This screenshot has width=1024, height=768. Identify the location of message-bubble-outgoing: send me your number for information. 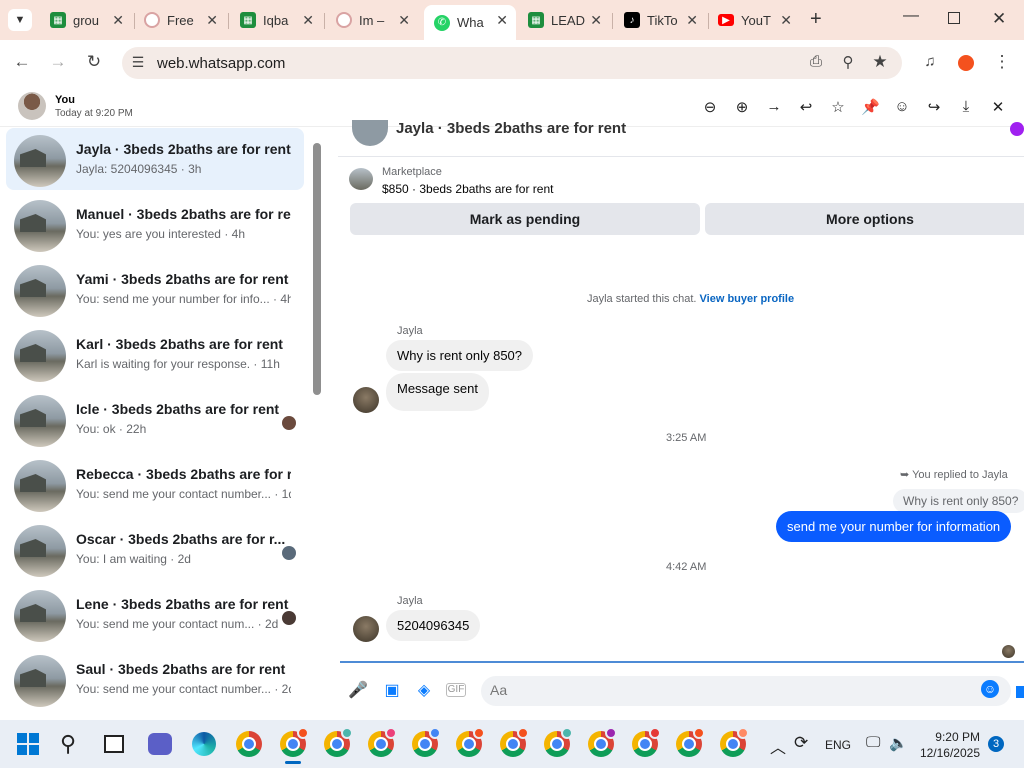
(894, 526).